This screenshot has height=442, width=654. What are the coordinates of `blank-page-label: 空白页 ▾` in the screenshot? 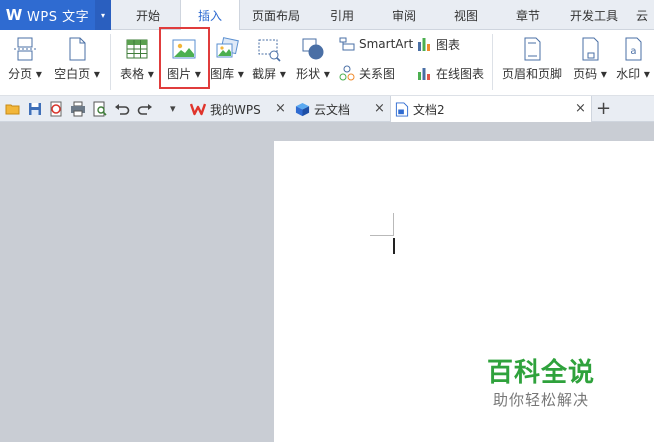 It's located at (77, 74).